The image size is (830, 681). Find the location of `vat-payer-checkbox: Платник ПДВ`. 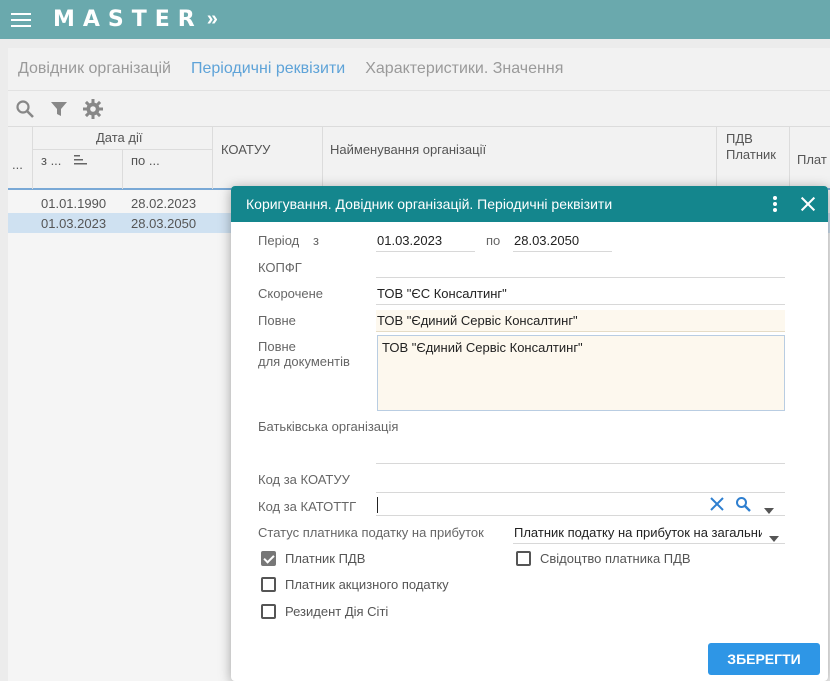

vat-payer-checkbox: Платник ПДВ is located at coordinates (313, 558).